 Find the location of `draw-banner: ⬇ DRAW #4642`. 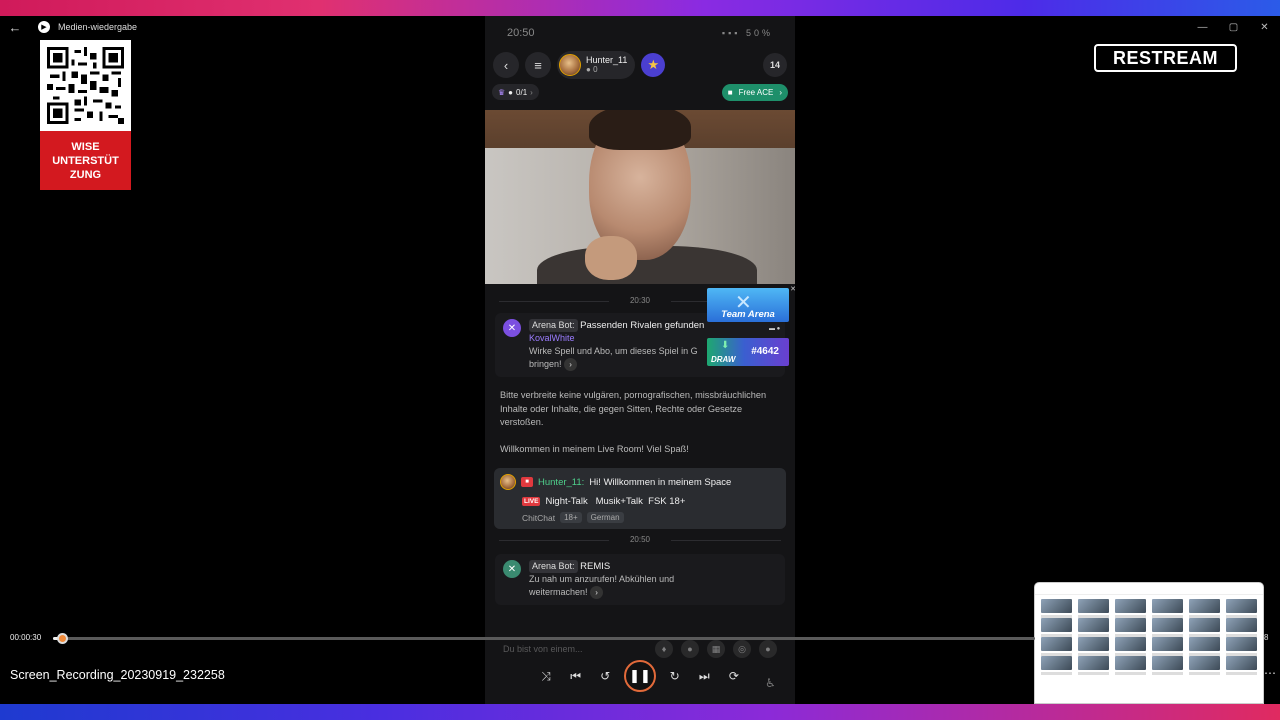

draw-banner: ⬇ DRAW #4642 is located at coordinates (748, 352).